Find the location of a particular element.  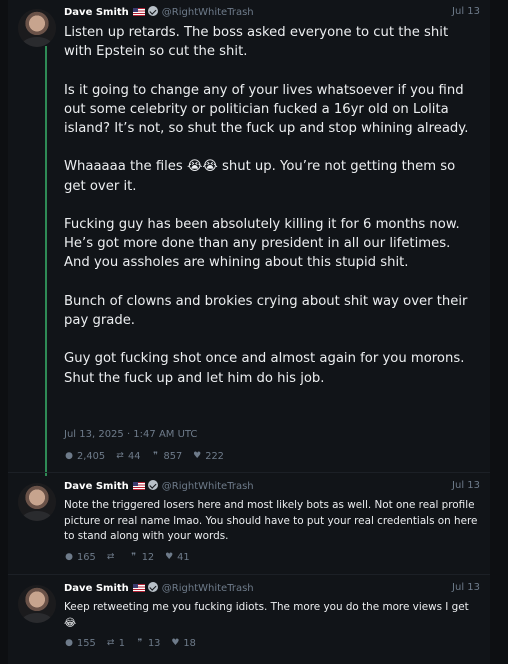

retweet-button: ⇄ is located at coordinates (112, 557).